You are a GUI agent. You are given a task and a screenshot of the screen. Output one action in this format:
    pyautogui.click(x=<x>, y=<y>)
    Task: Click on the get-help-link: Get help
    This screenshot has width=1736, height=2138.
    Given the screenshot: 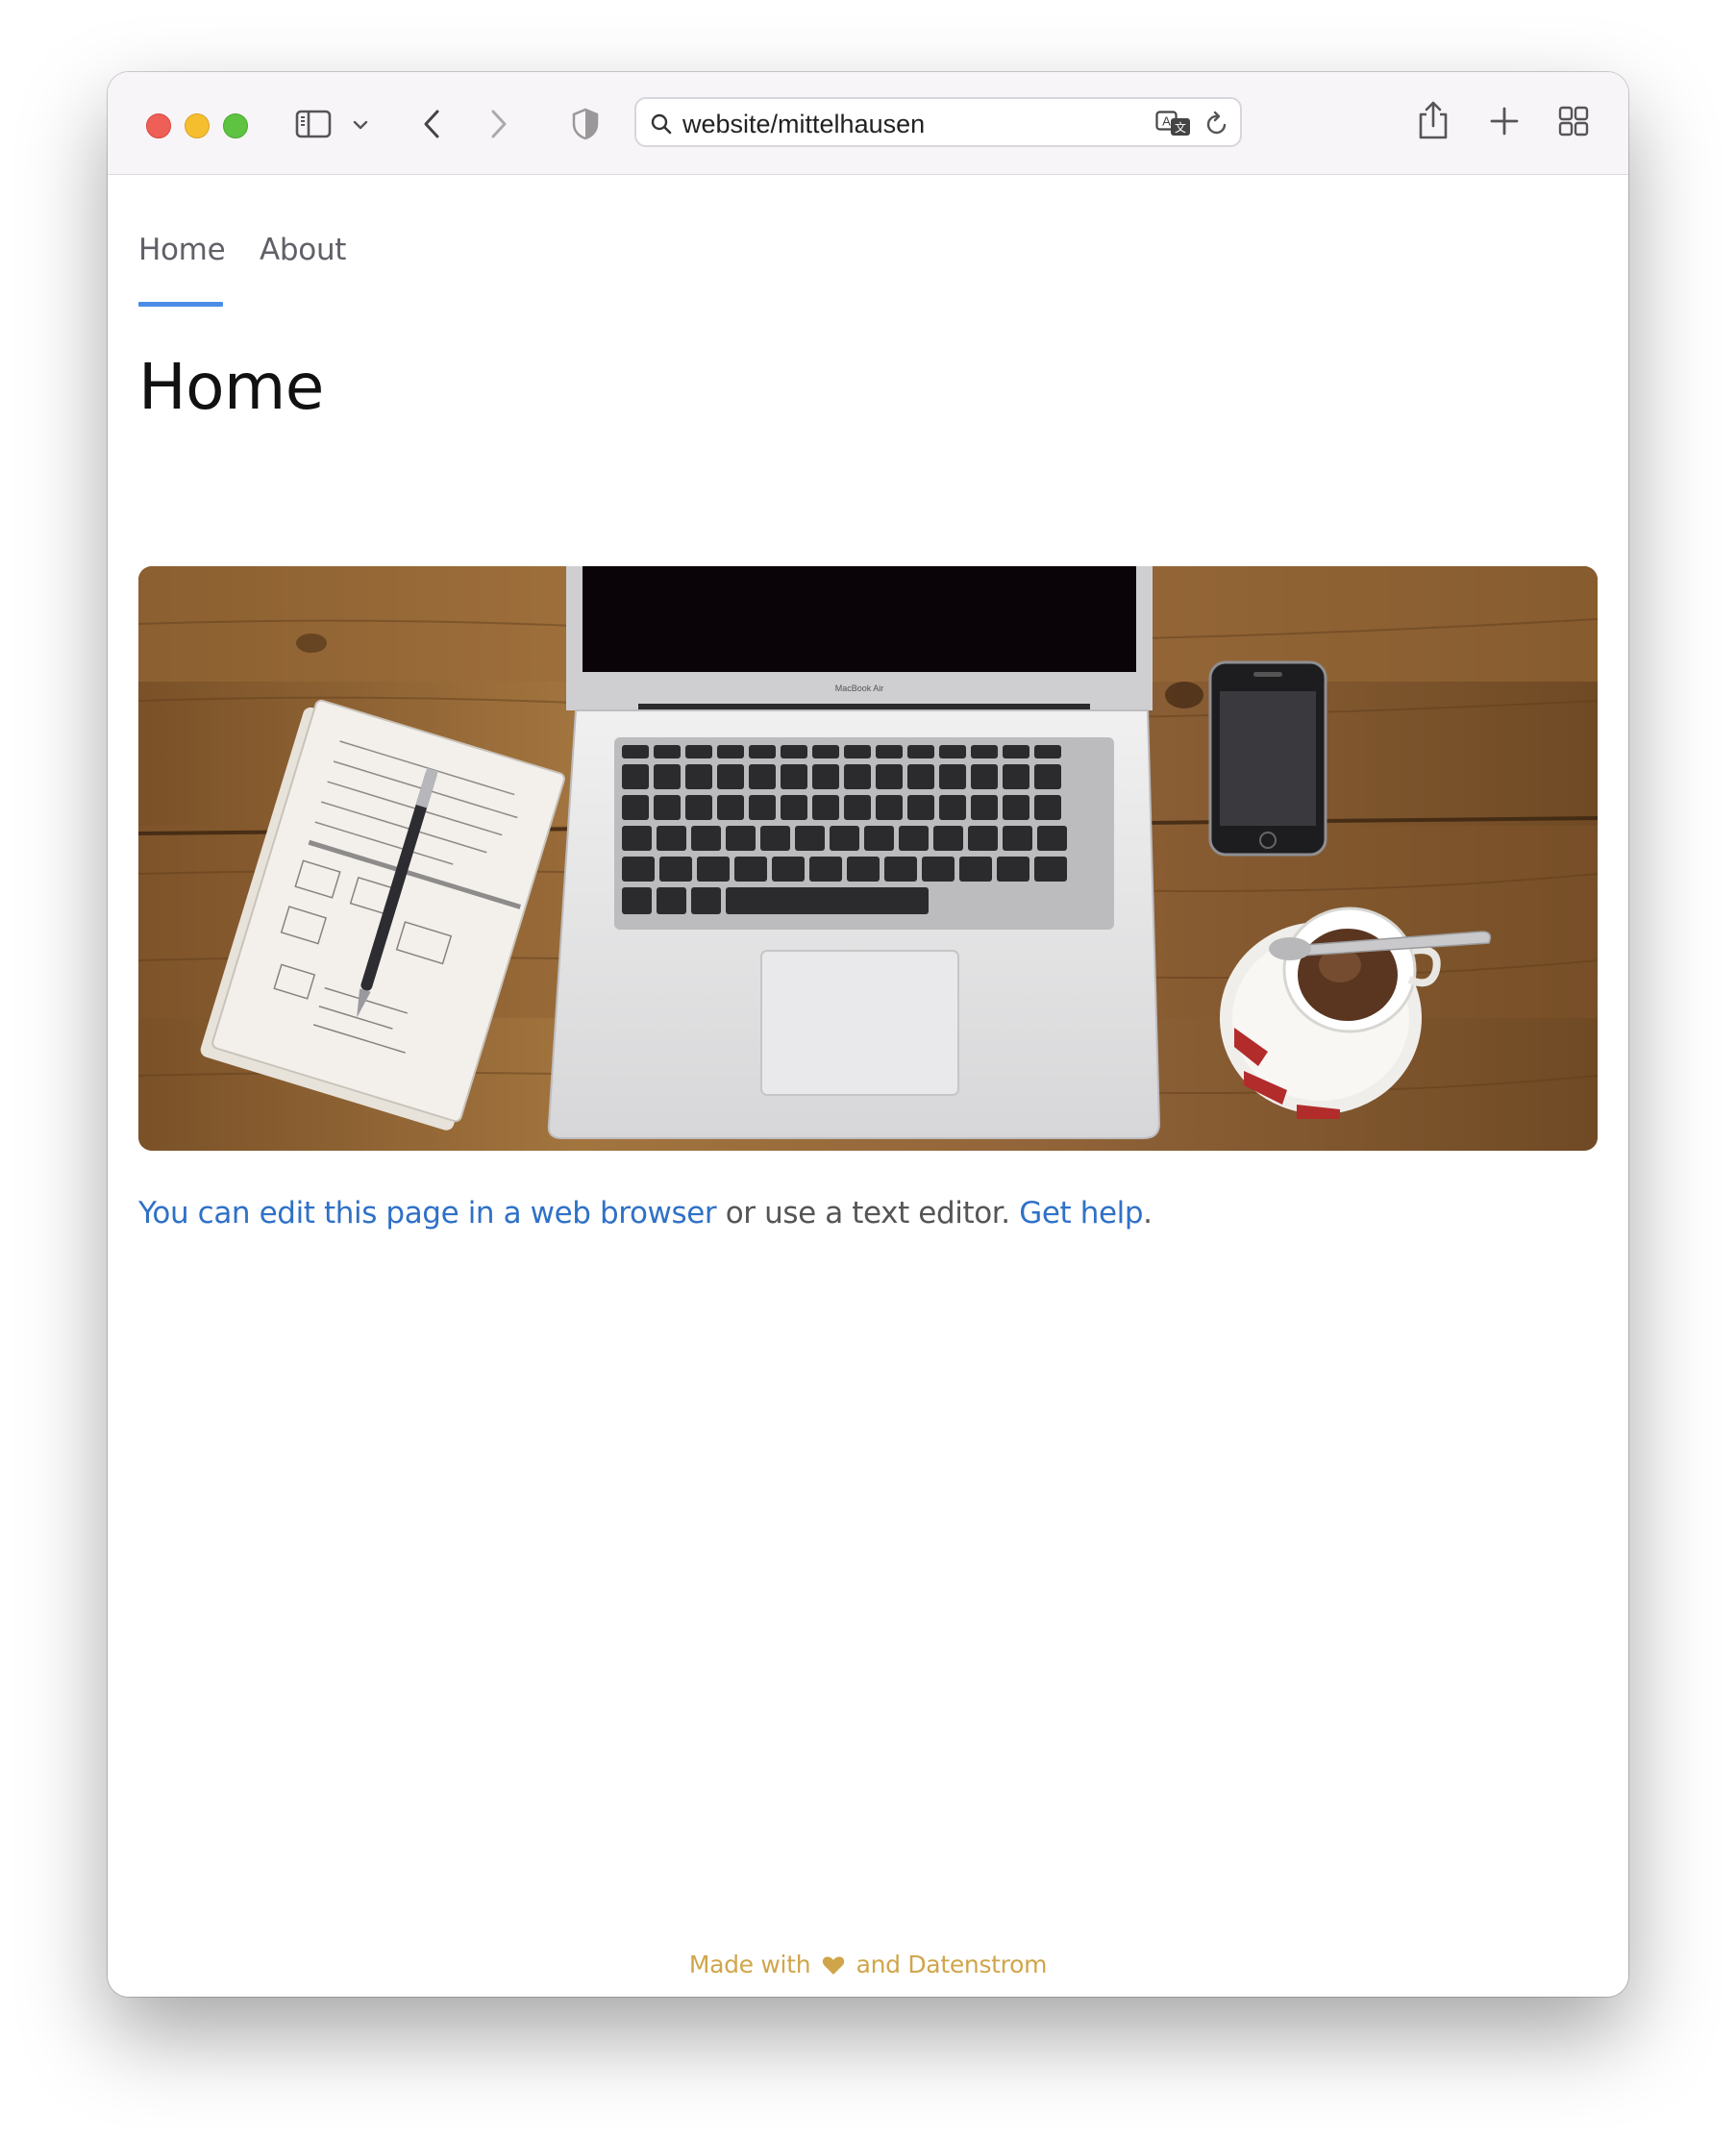 What is the action you would take?
    pyautogui.click(x=1081, y=1213)
    